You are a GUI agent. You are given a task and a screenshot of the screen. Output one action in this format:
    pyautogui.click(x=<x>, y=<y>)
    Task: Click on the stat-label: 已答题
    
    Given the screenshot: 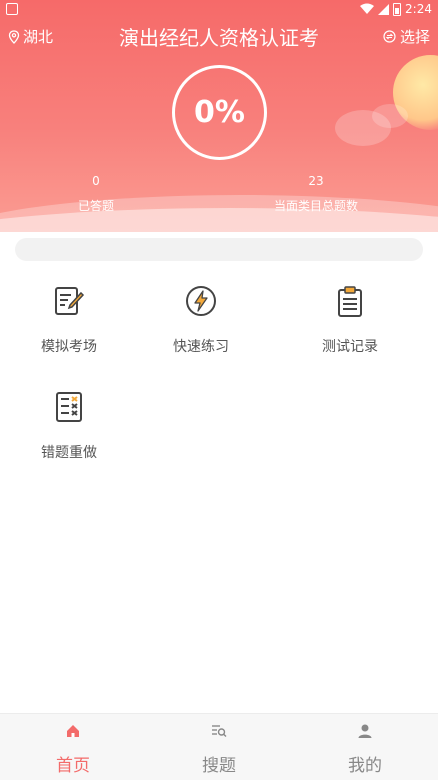 What is the action you would take?
    pyautogui.click(x=95, y=206)
    